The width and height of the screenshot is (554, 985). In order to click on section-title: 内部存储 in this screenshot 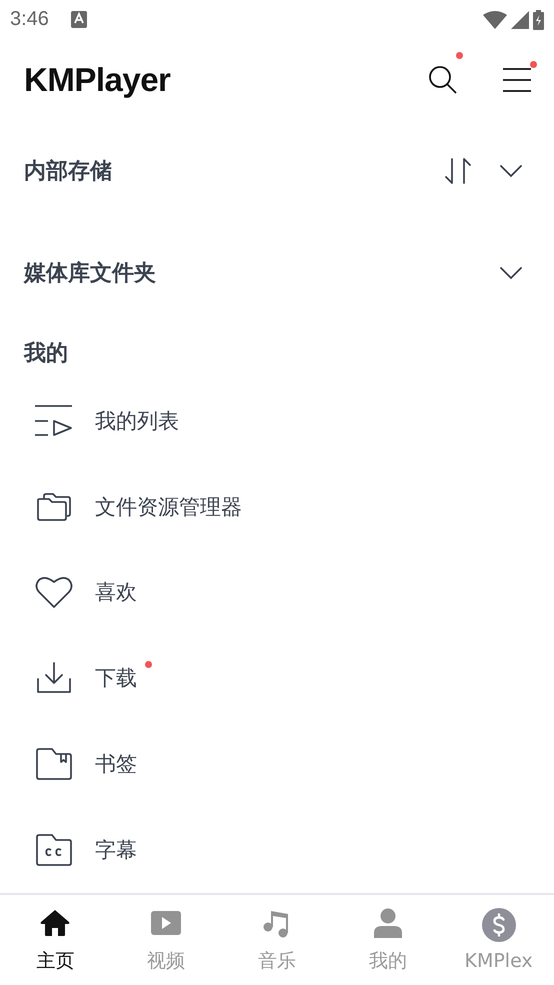, I will do `click(68, 172)`.